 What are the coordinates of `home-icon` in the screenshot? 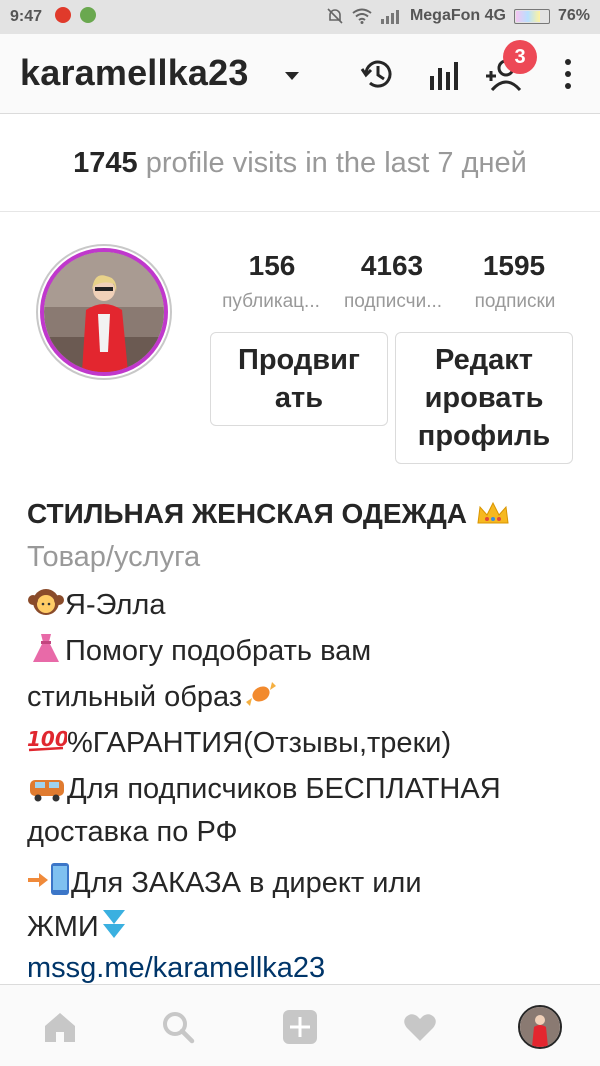 It's located at (60, 1027).